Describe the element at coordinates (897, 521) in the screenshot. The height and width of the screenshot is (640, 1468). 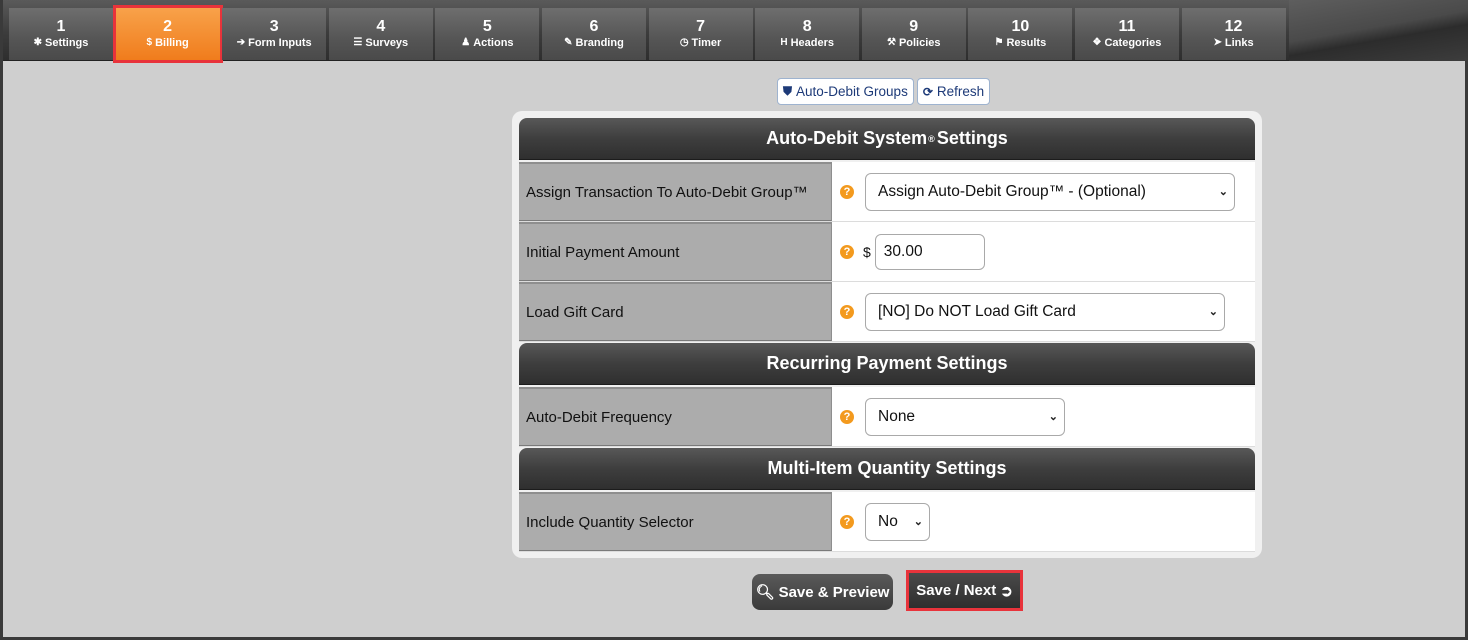
I see `quantity-select: No ⌄` at that location.